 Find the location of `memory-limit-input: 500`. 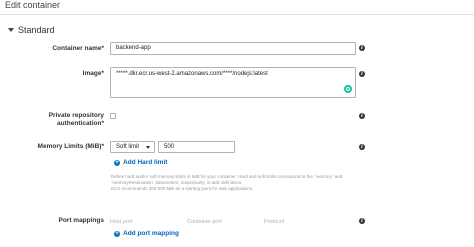

memory-limit-input: 500 is located at coordinates (196, 147).